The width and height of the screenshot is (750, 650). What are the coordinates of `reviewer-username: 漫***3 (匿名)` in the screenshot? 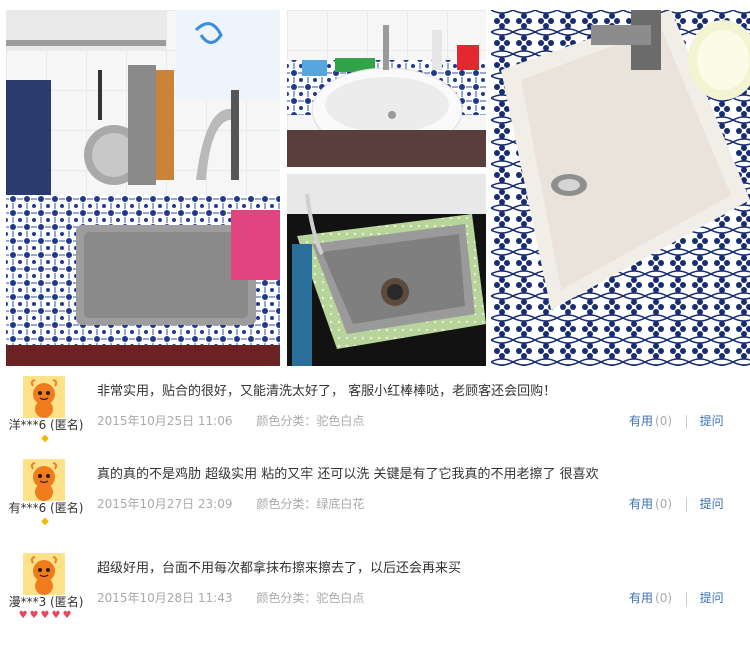 It's located at (46, 601).